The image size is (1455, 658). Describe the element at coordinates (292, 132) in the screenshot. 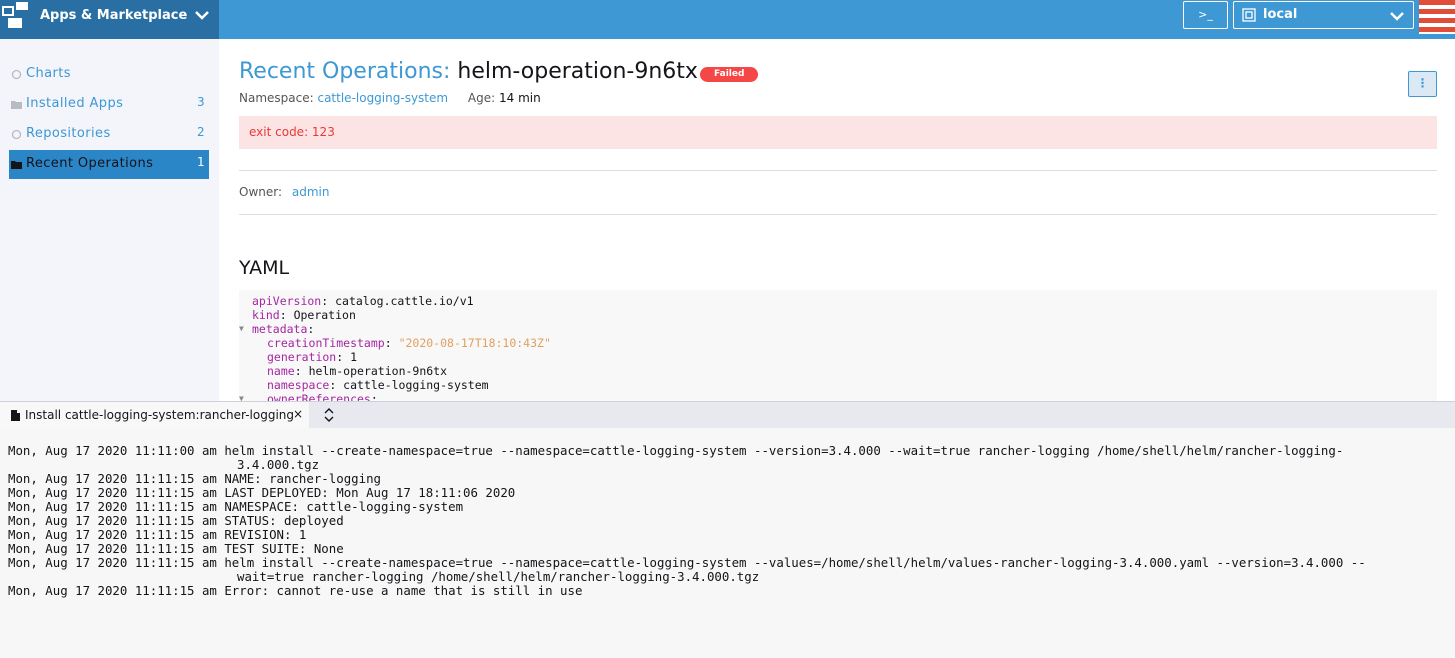

I see `error-message: exit code: 123` at that location.